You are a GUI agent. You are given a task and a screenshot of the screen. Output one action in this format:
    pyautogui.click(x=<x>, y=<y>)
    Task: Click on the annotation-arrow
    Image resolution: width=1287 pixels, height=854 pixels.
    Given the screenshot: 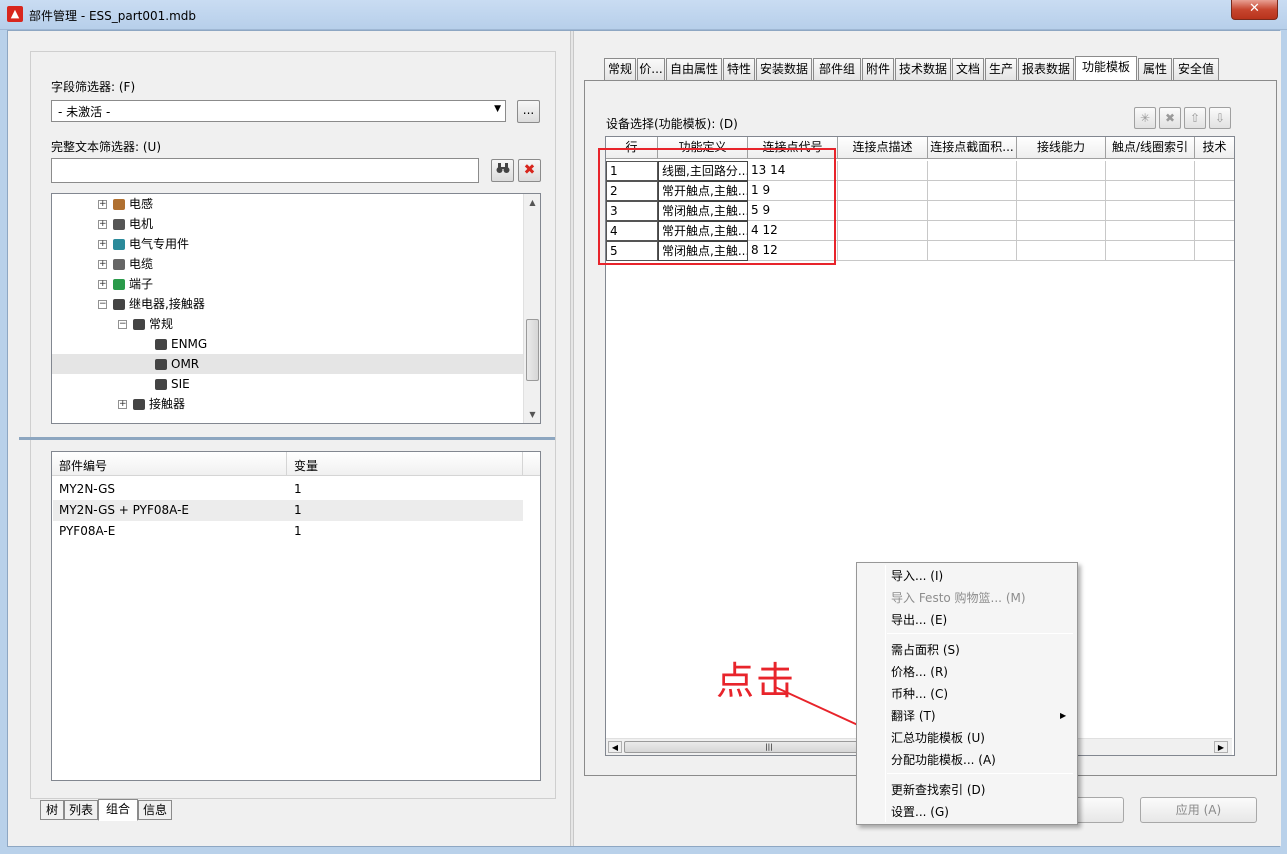 What is the action you would take?
    pyautogui.click(x=831, y=713)
    